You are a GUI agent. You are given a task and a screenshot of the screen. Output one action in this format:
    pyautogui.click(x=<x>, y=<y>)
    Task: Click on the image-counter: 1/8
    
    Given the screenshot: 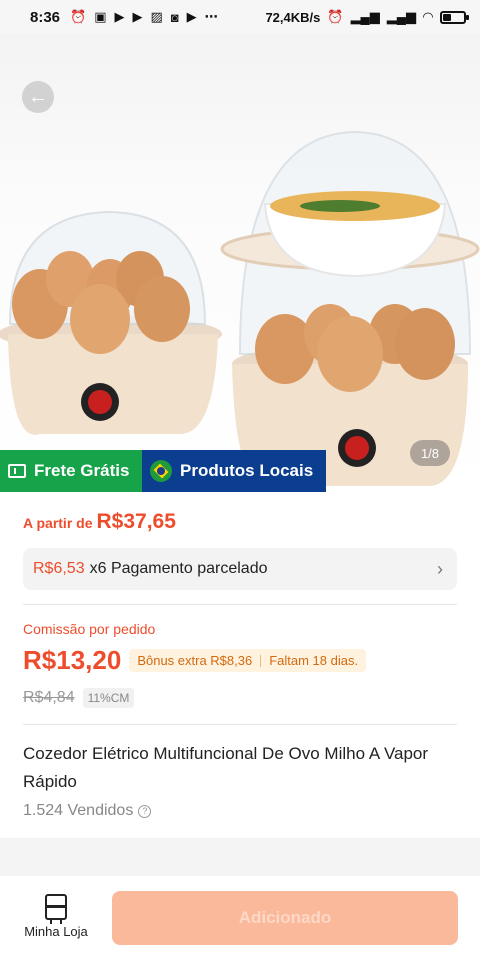 What is the action you would take?
    pyautogui.click(x=430, y=453)
    